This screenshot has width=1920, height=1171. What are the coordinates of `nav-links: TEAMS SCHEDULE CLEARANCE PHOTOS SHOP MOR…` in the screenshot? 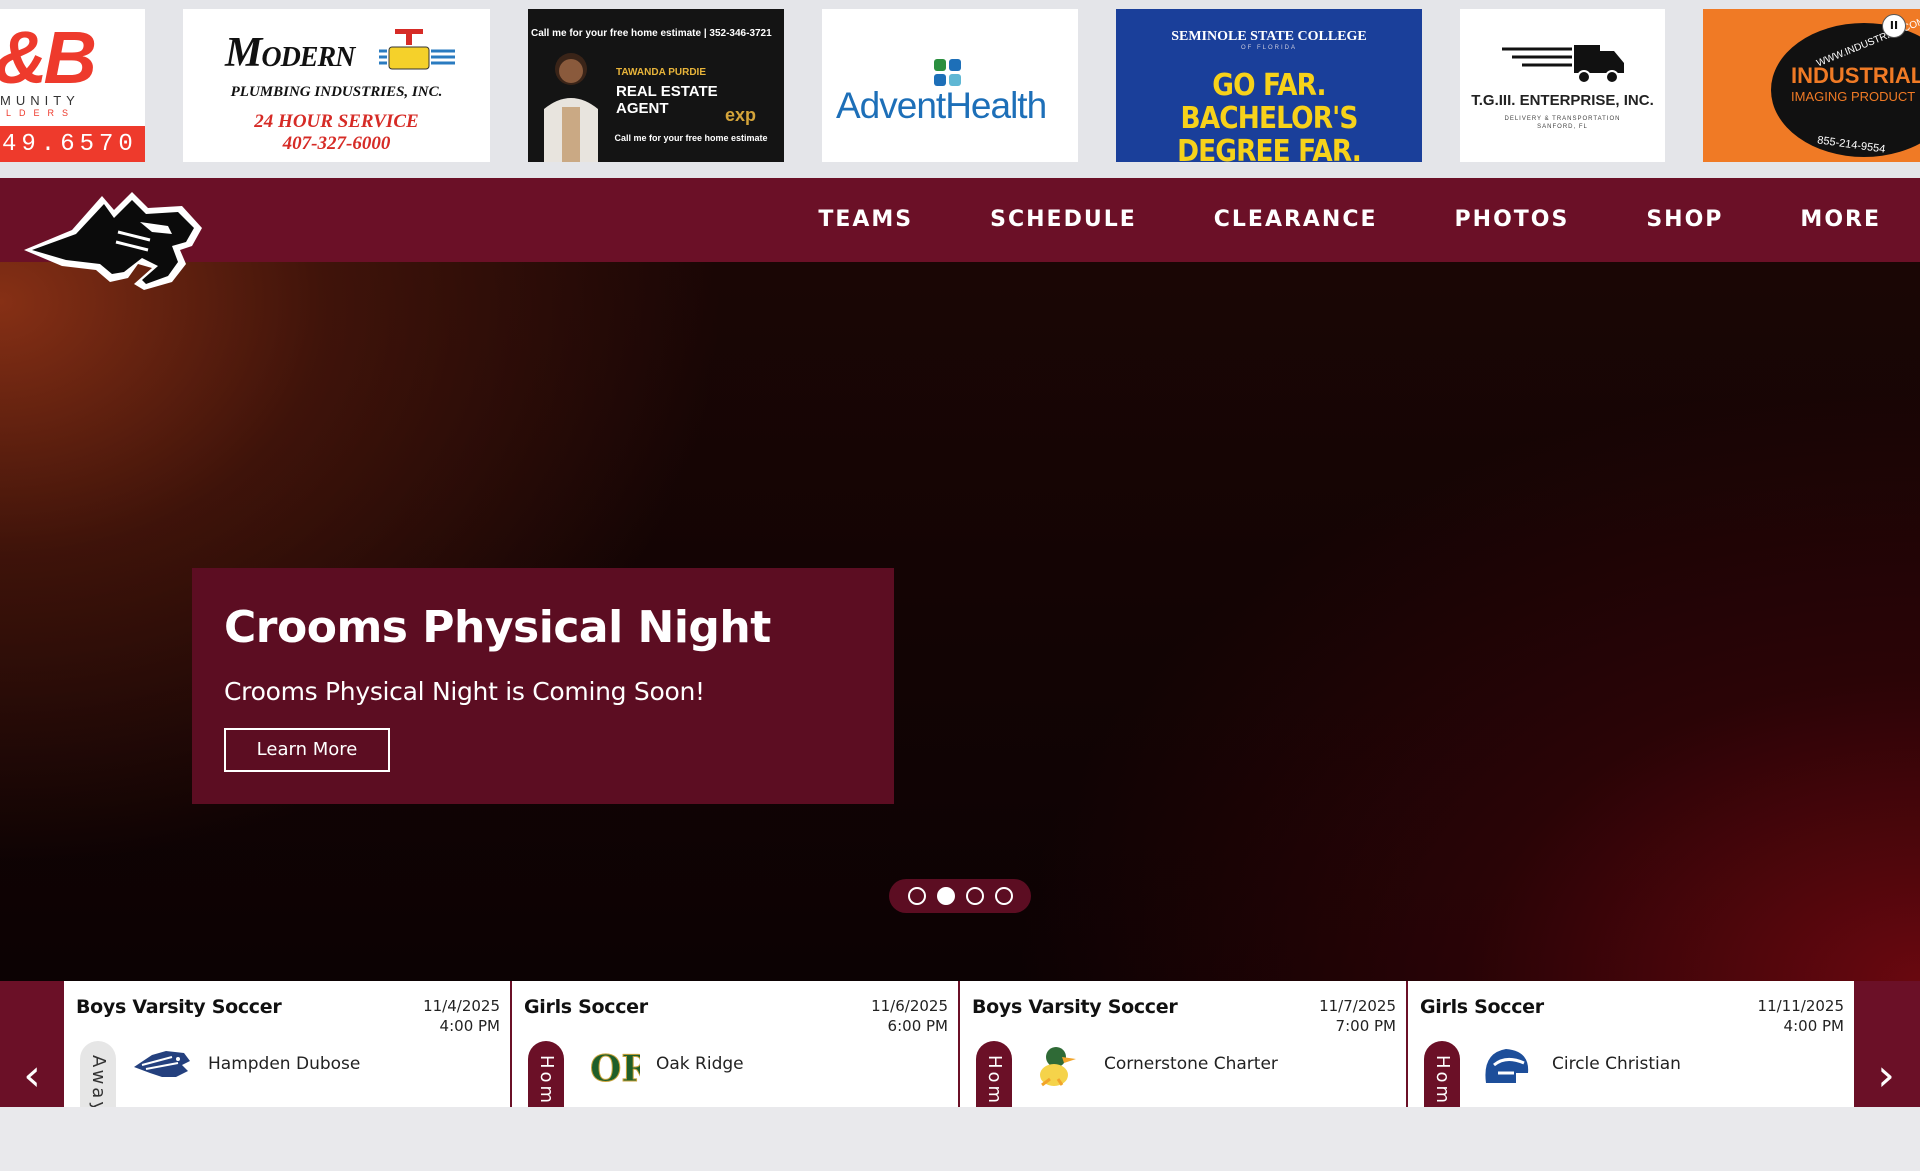 It's located at (1369, 220).